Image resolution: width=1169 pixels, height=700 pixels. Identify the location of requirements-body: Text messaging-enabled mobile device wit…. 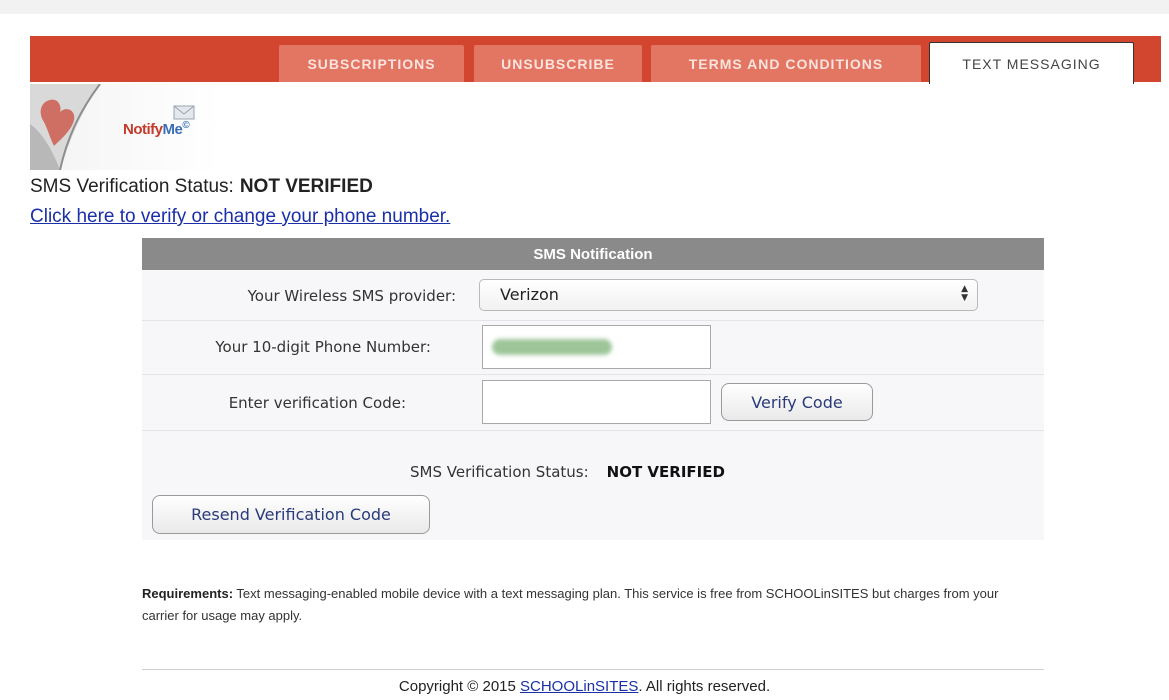
(570, 604).